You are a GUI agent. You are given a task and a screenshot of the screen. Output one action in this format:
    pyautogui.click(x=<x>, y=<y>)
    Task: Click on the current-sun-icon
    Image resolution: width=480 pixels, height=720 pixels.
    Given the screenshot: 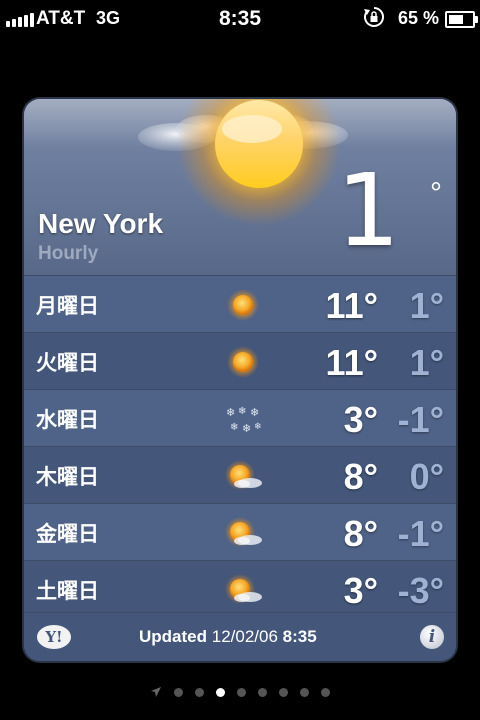 What is the action you would take?
    pyautogui.click(x=259, y=162)
    